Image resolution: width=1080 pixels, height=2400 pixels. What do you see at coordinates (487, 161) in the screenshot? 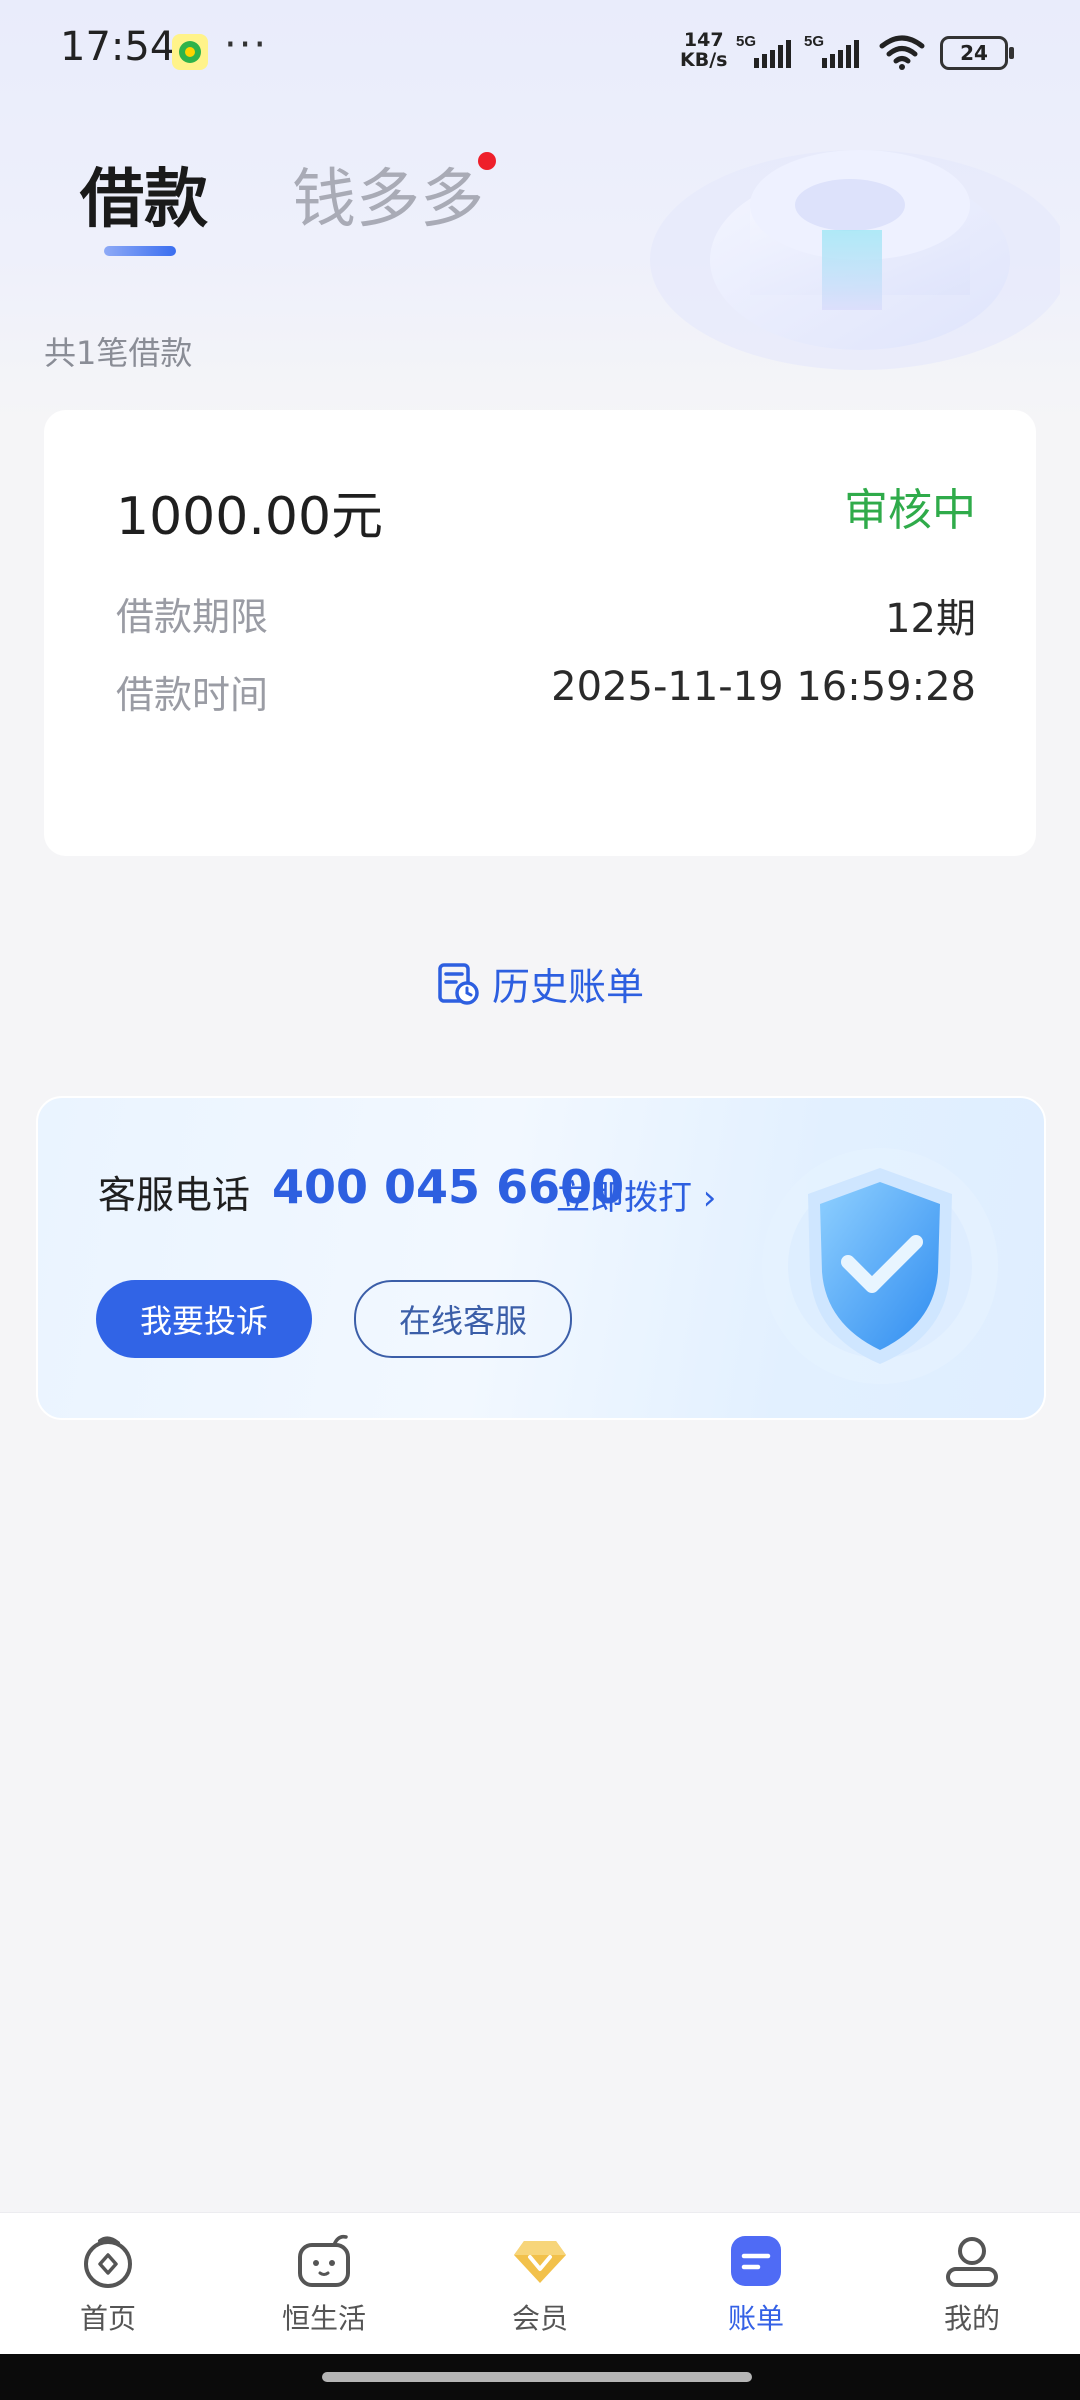
I see `tab-badge-dot` at bounding box center [487, 161].